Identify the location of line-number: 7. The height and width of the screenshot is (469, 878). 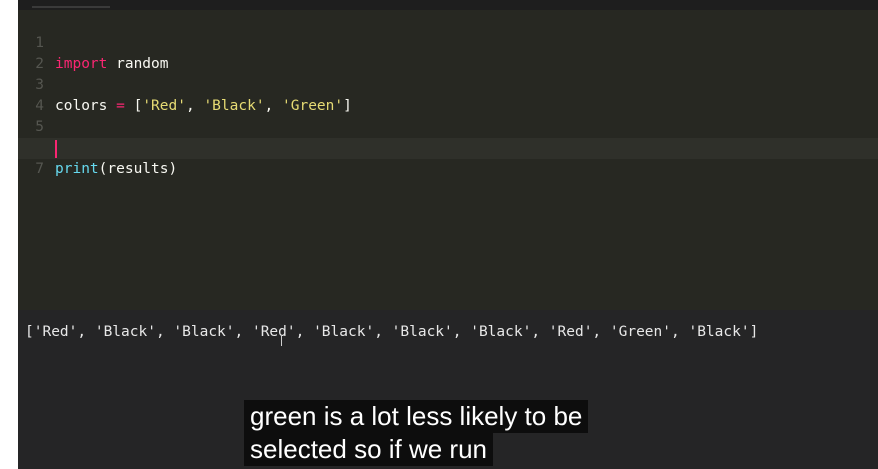
(39, 169).